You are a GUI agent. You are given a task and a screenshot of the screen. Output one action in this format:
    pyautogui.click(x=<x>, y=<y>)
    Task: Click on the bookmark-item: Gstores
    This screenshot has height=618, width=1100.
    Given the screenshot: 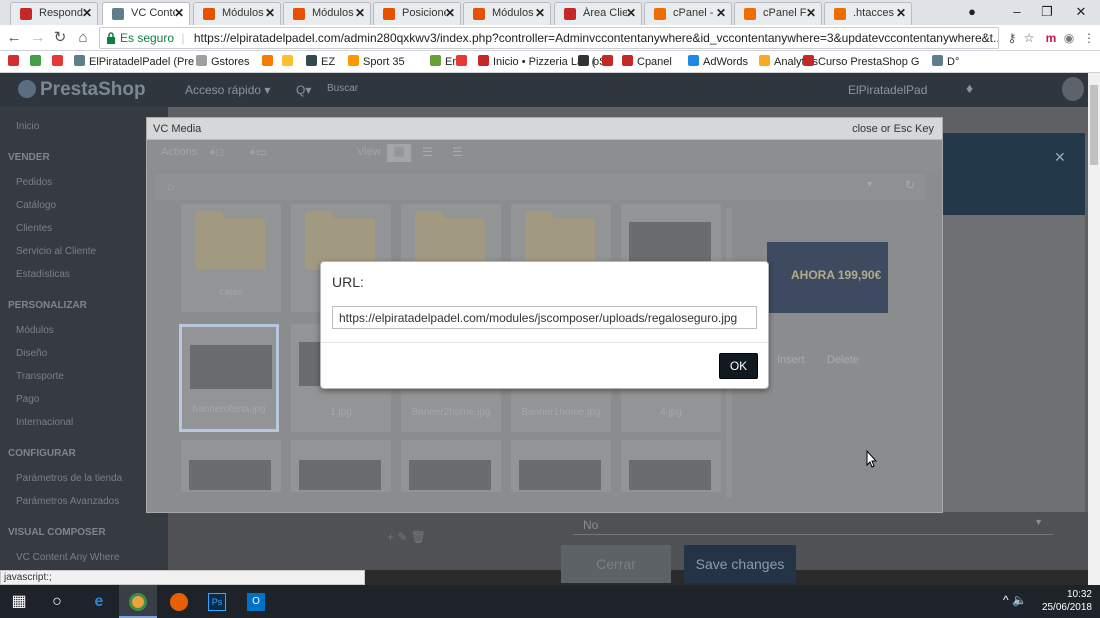 What is the action you would take?
    pyautogui.click(x=223, y=61)
    